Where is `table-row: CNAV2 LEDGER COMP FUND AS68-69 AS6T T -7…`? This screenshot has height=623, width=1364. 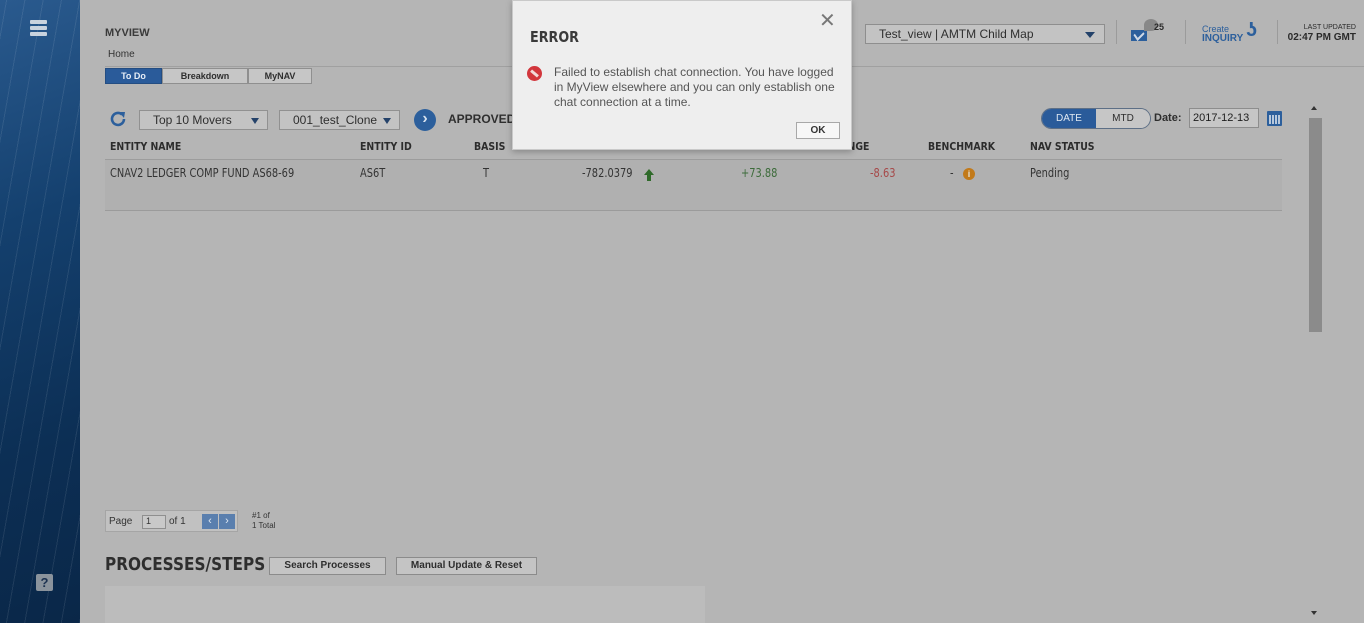
table-row: CNAV2 LEDGER COMP FUND AS68-69 AS6T T -7… is located at coordinates (693, 185).